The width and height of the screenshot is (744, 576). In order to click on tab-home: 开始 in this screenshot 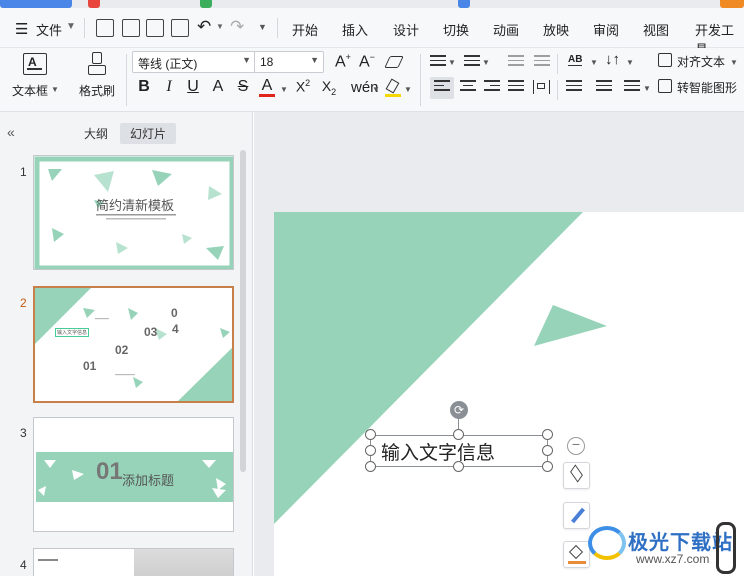, I will do `click(305, 29)`.